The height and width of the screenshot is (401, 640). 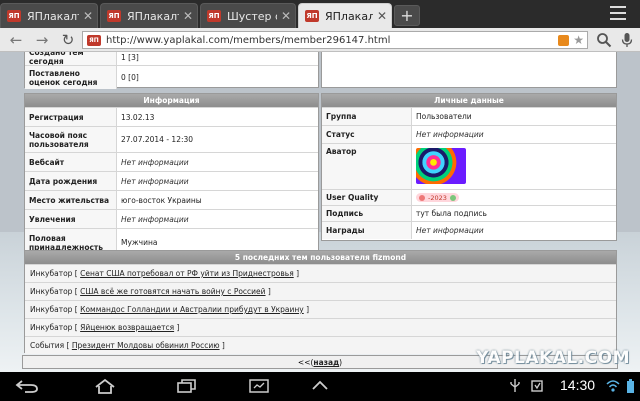 I want to click on avatar, so click(x=441, y=166).